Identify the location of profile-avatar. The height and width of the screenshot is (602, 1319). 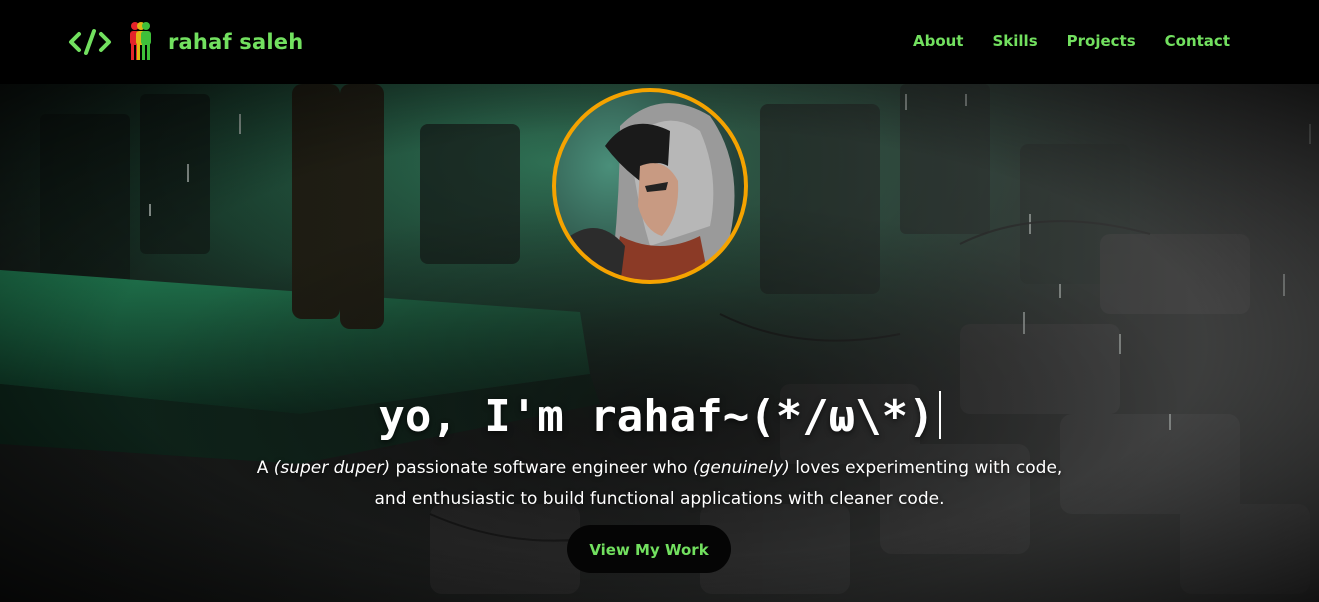
(650, 186).